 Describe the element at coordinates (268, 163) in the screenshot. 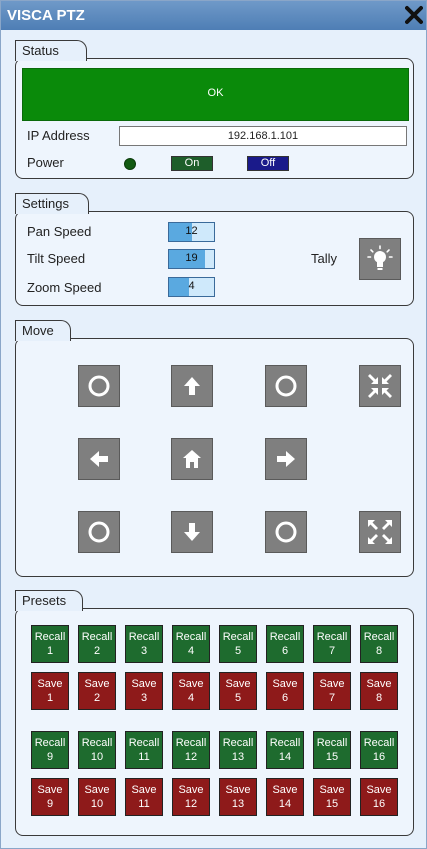

I see `power-off-button: Off` at that location.